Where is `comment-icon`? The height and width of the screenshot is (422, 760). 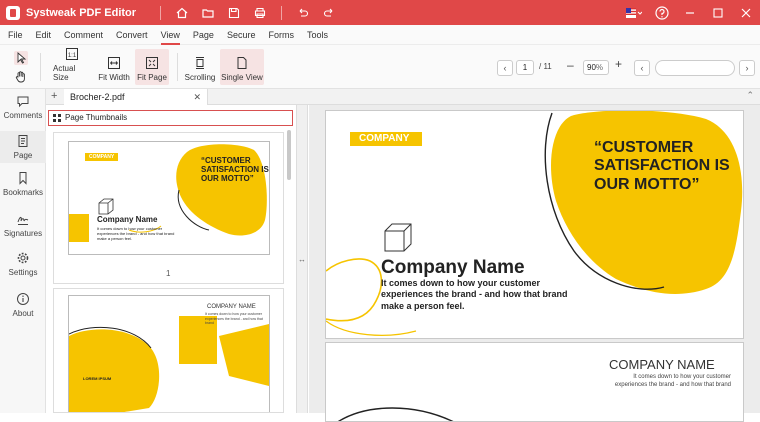 comment-icon is located at coordinates (23, 101).